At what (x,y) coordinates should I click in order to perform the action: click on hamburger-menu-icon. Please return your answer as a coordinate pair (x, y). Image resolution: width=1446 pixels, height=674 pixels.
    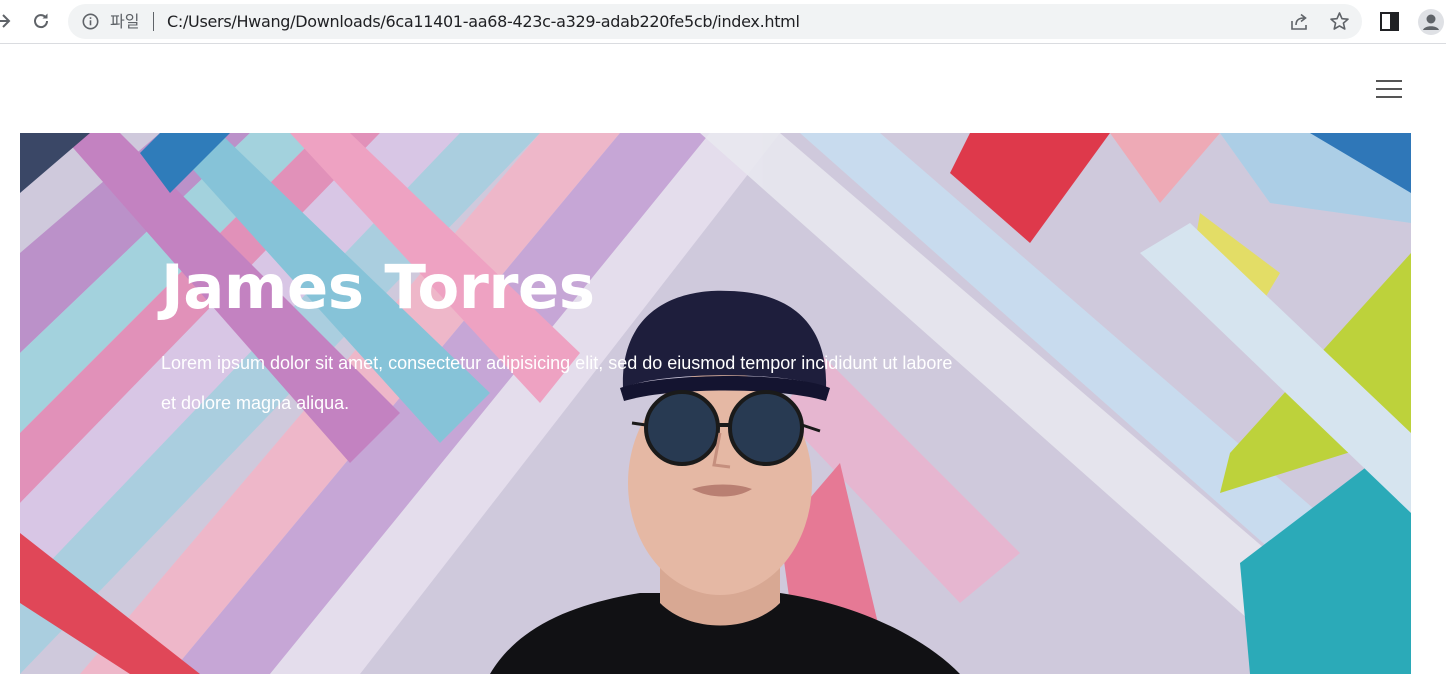
    Looking at the image, I should click on (1389, 89).